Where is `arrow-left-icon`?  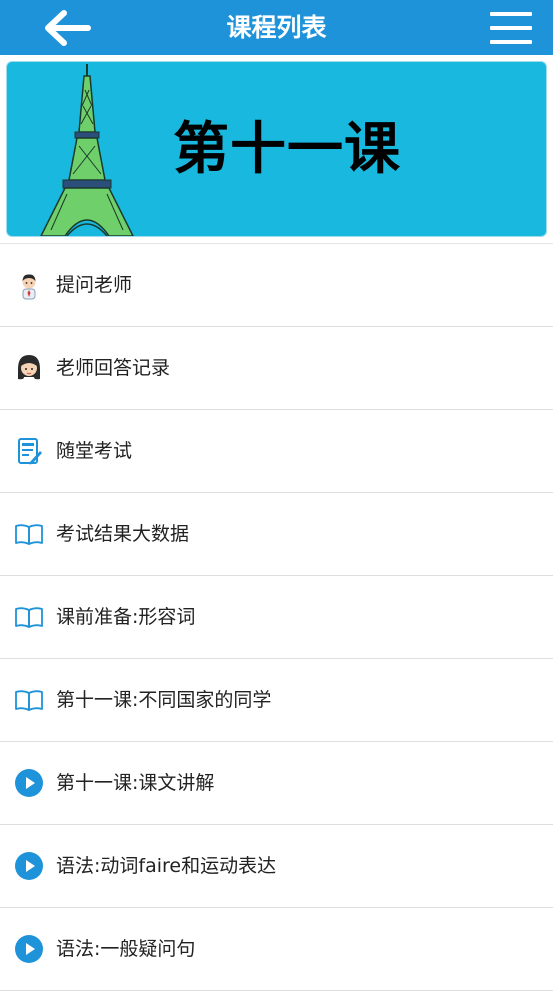 arrow-left-icon is located at coordinates (68, 28).